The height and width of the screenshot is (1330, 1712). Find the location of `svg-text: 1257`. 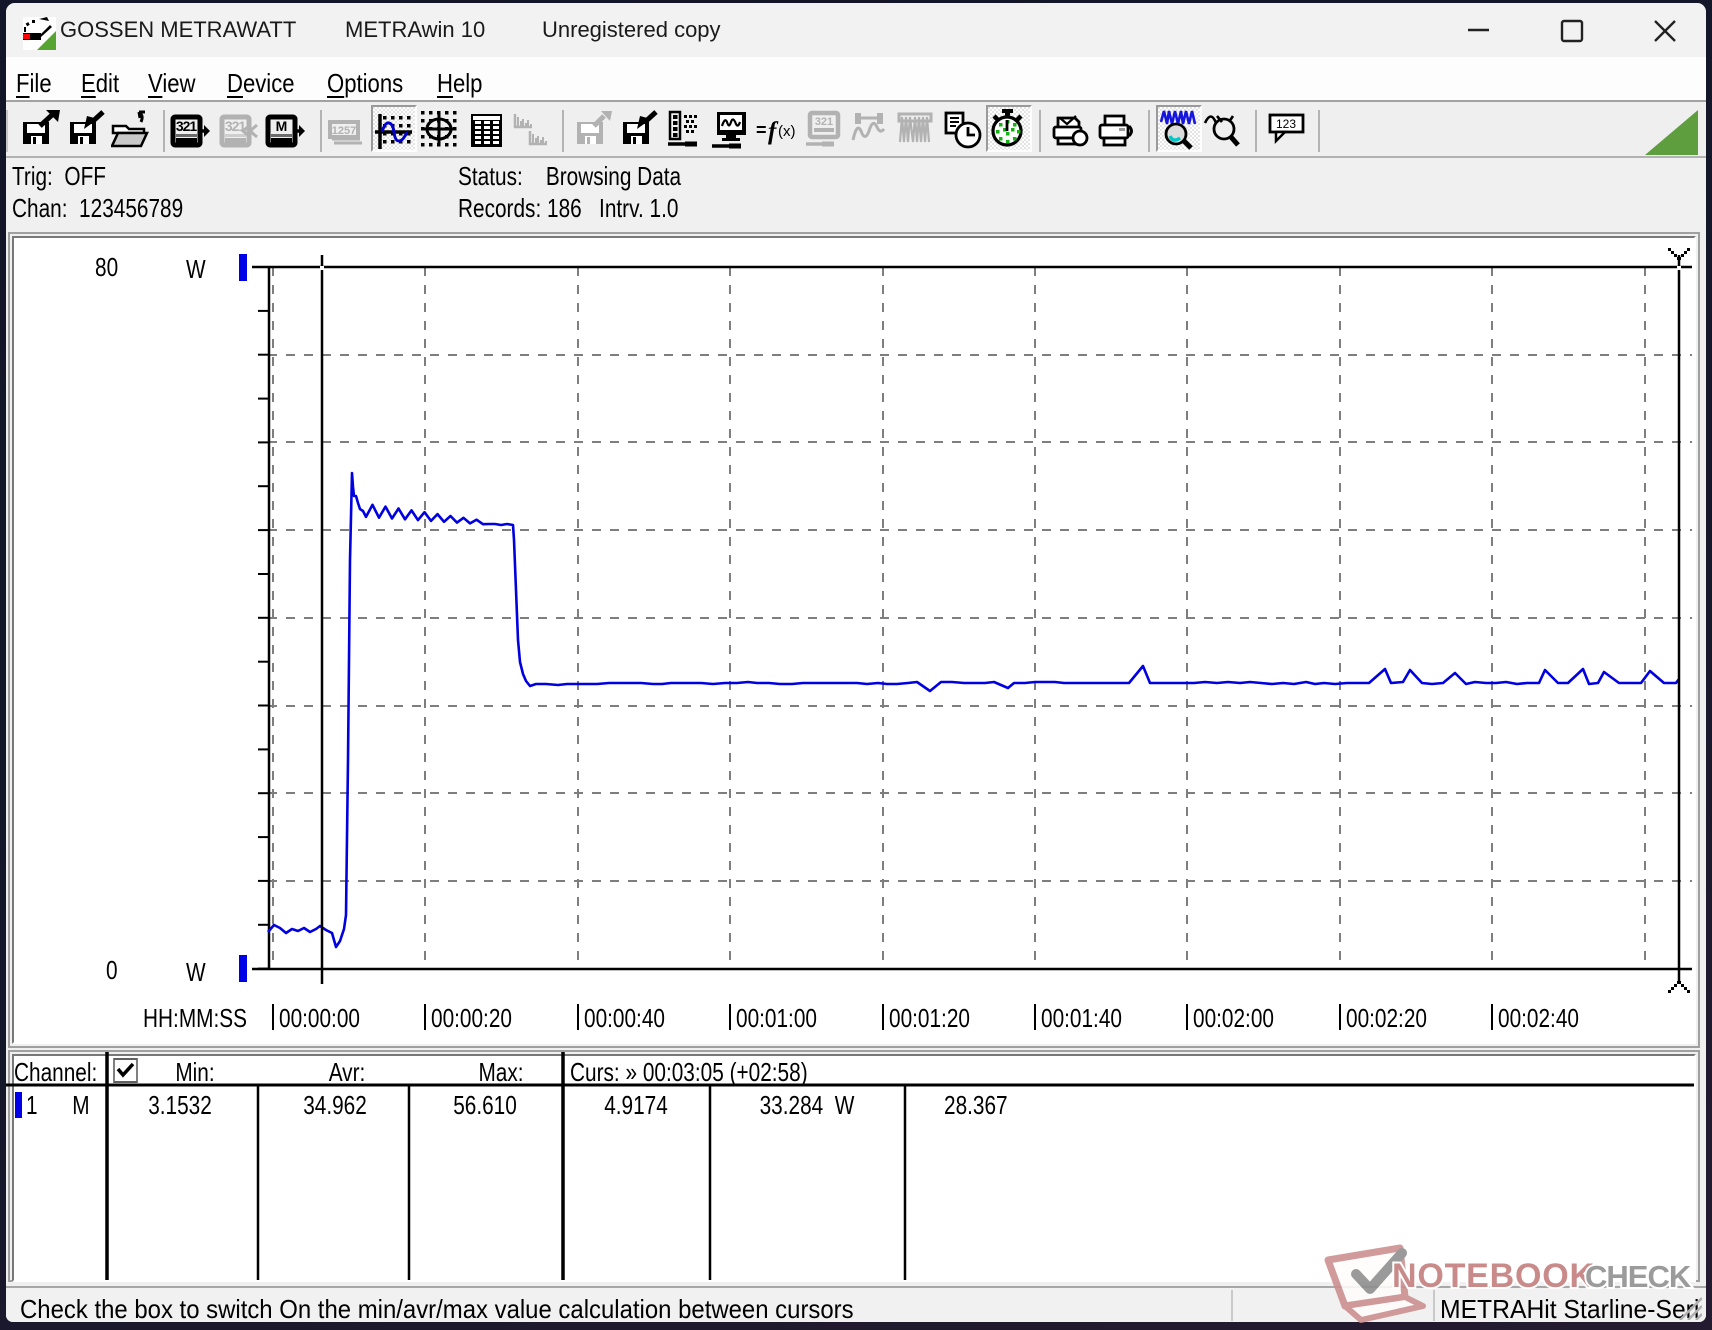

svg-text: 1257 is located at coordinates (344, 131).